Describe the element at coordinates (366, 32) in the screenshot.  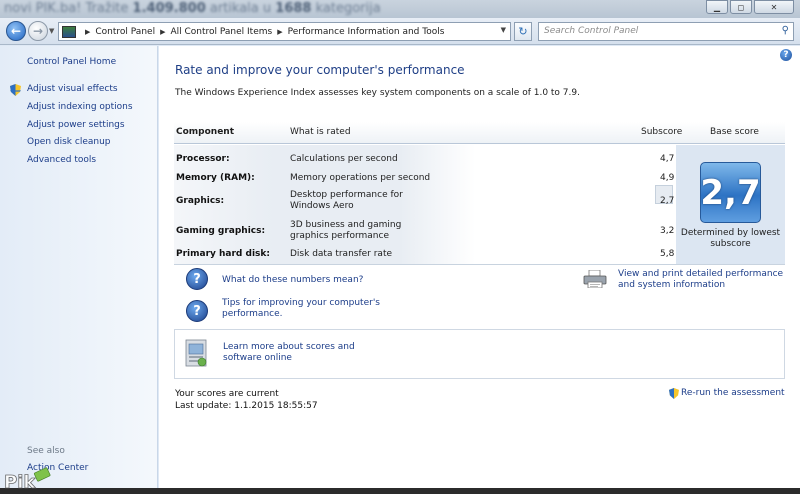
I see `breadcrumb-performance: Performance Information and Tools` at that location.